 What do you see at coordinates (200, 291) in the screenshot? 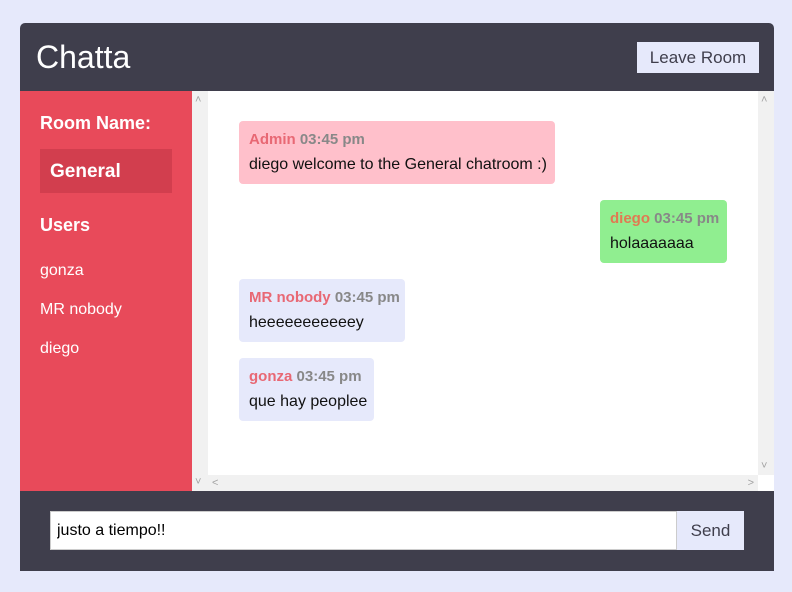
I see `vertical-scrollbar-left: ˄ ˅` at bounding box center [200, 291].